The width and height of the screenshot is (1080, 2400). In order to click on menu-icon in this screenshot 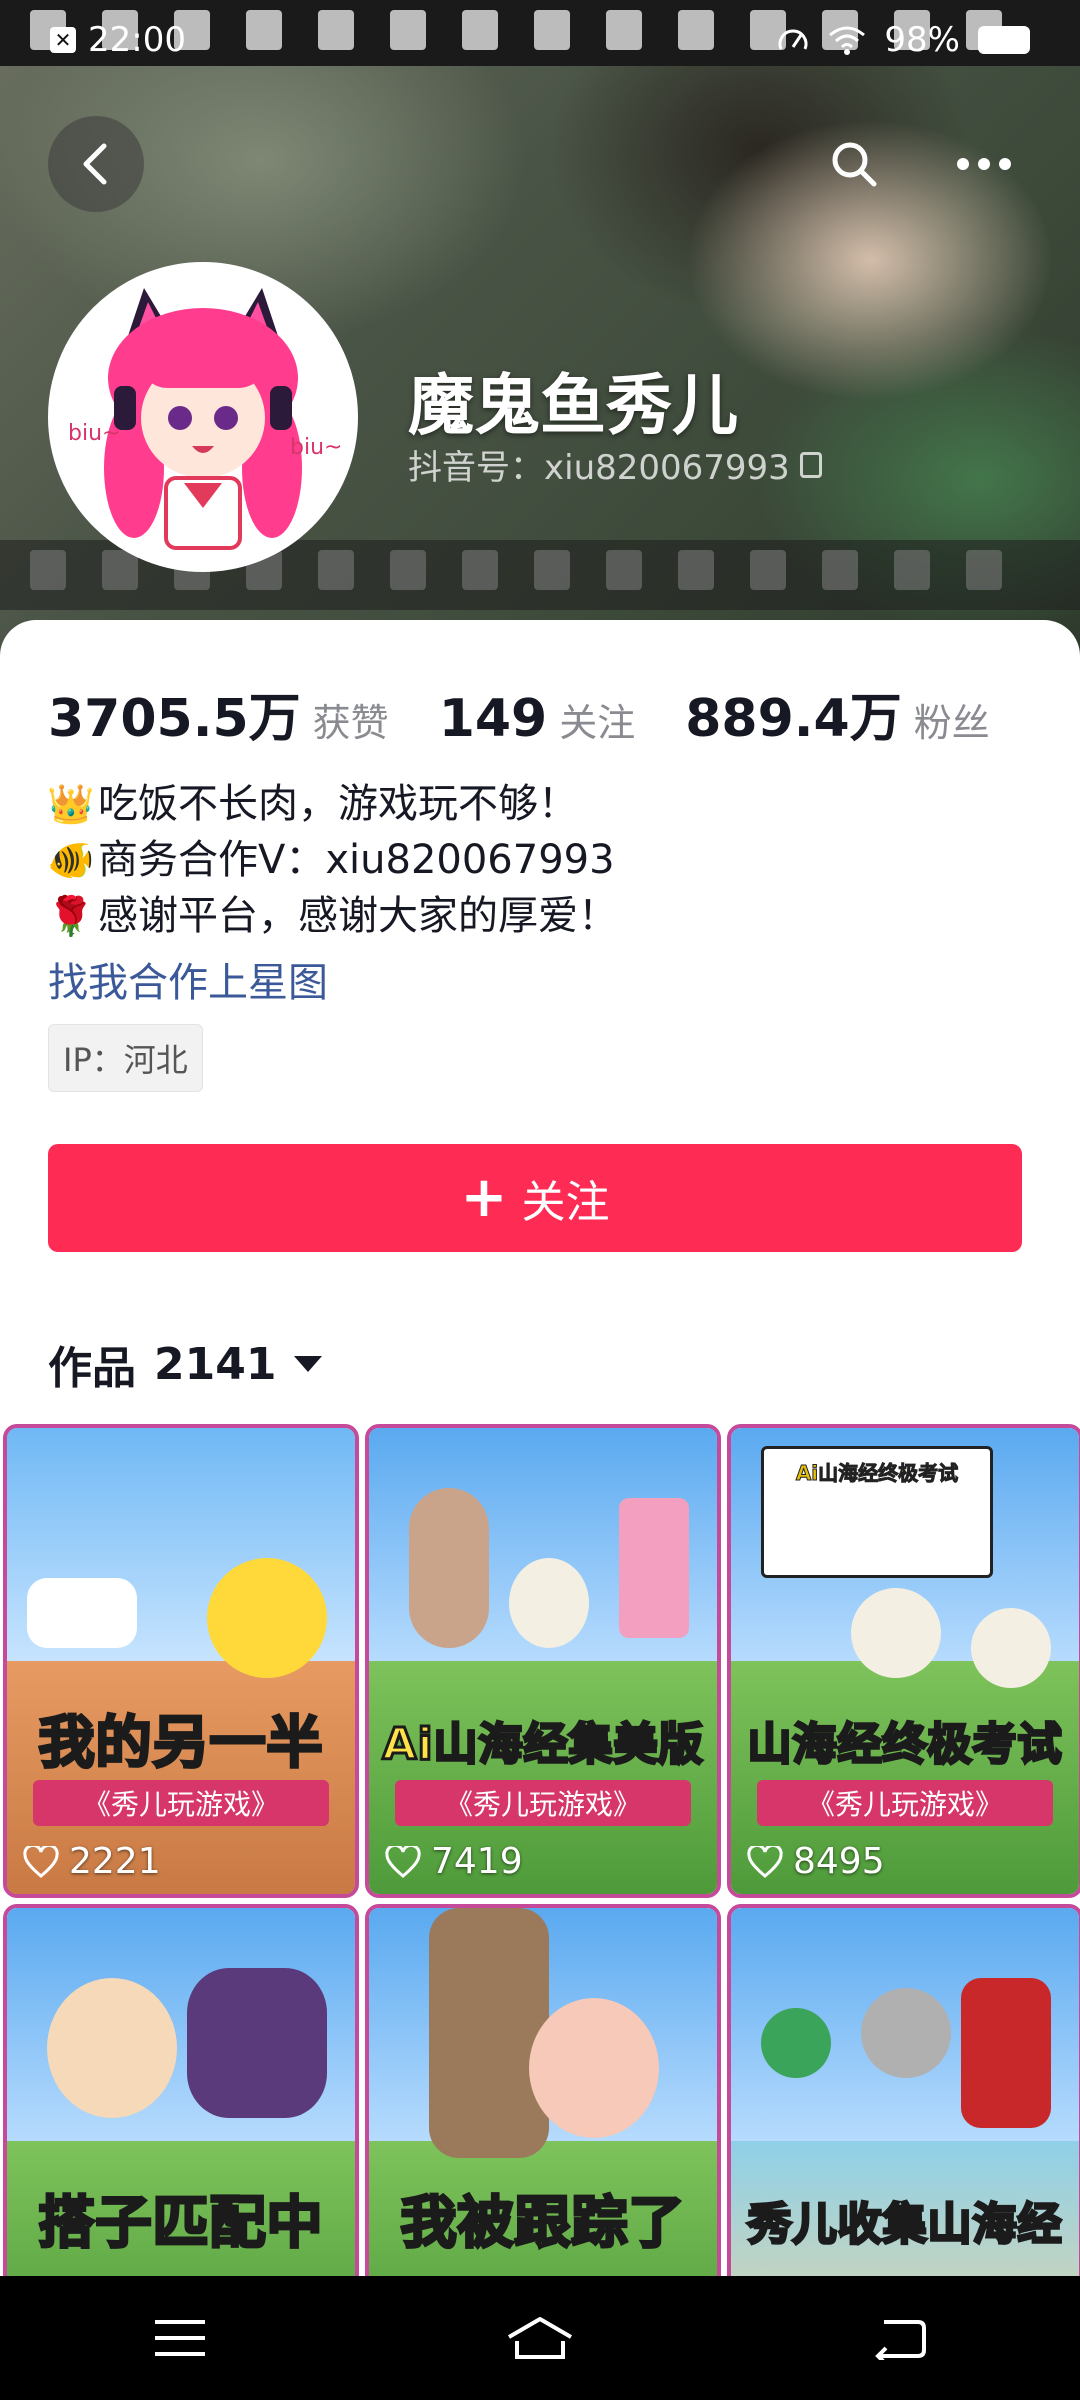, I will do `click(180, 2338)`.